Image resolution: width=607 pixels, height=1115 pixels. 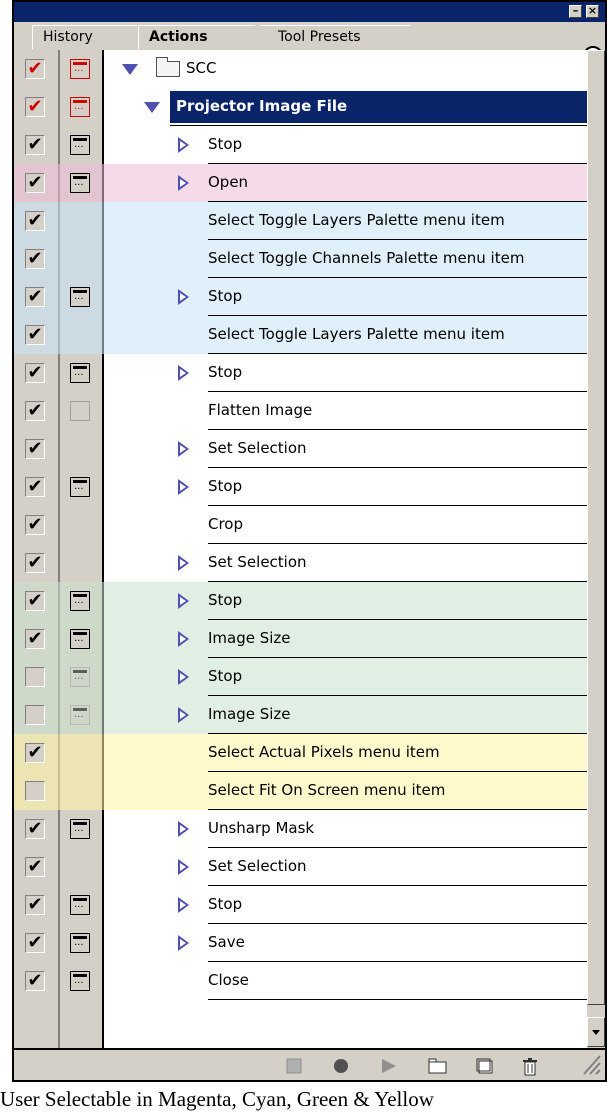 I want to click on resize-grip-icon, so click(x=591, y=1064).